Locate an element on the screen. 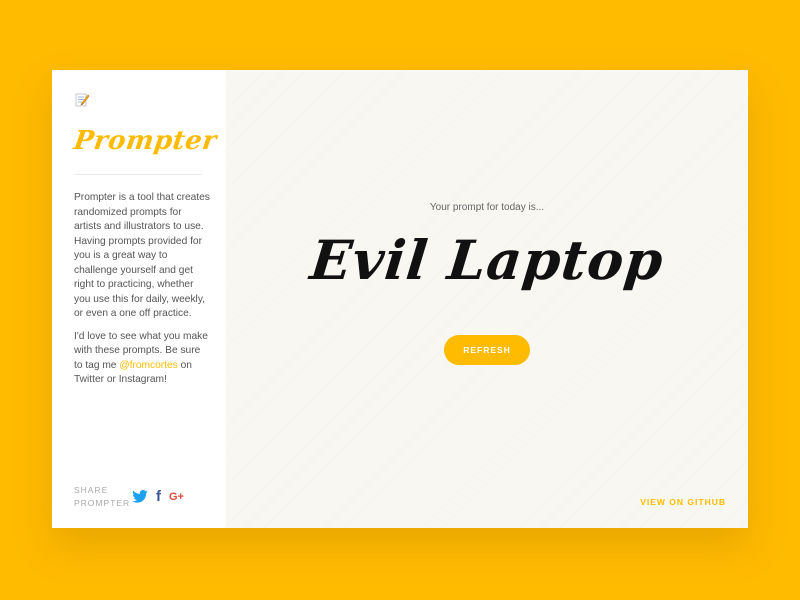 The image size is (800, 600). twitter-handle-link: @fromcortes is located at coordinates (148, 365).